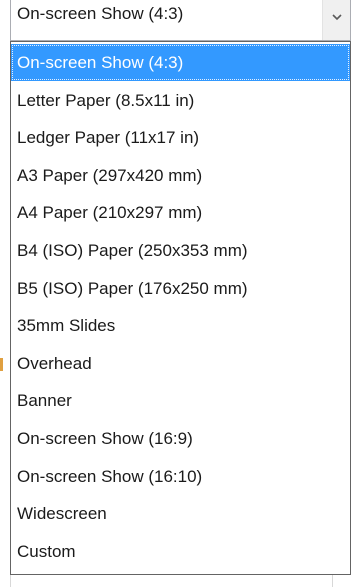  Describe the element at coordinates (180, 400) in the screenshot. I see `option-banner: Banner` at that location.